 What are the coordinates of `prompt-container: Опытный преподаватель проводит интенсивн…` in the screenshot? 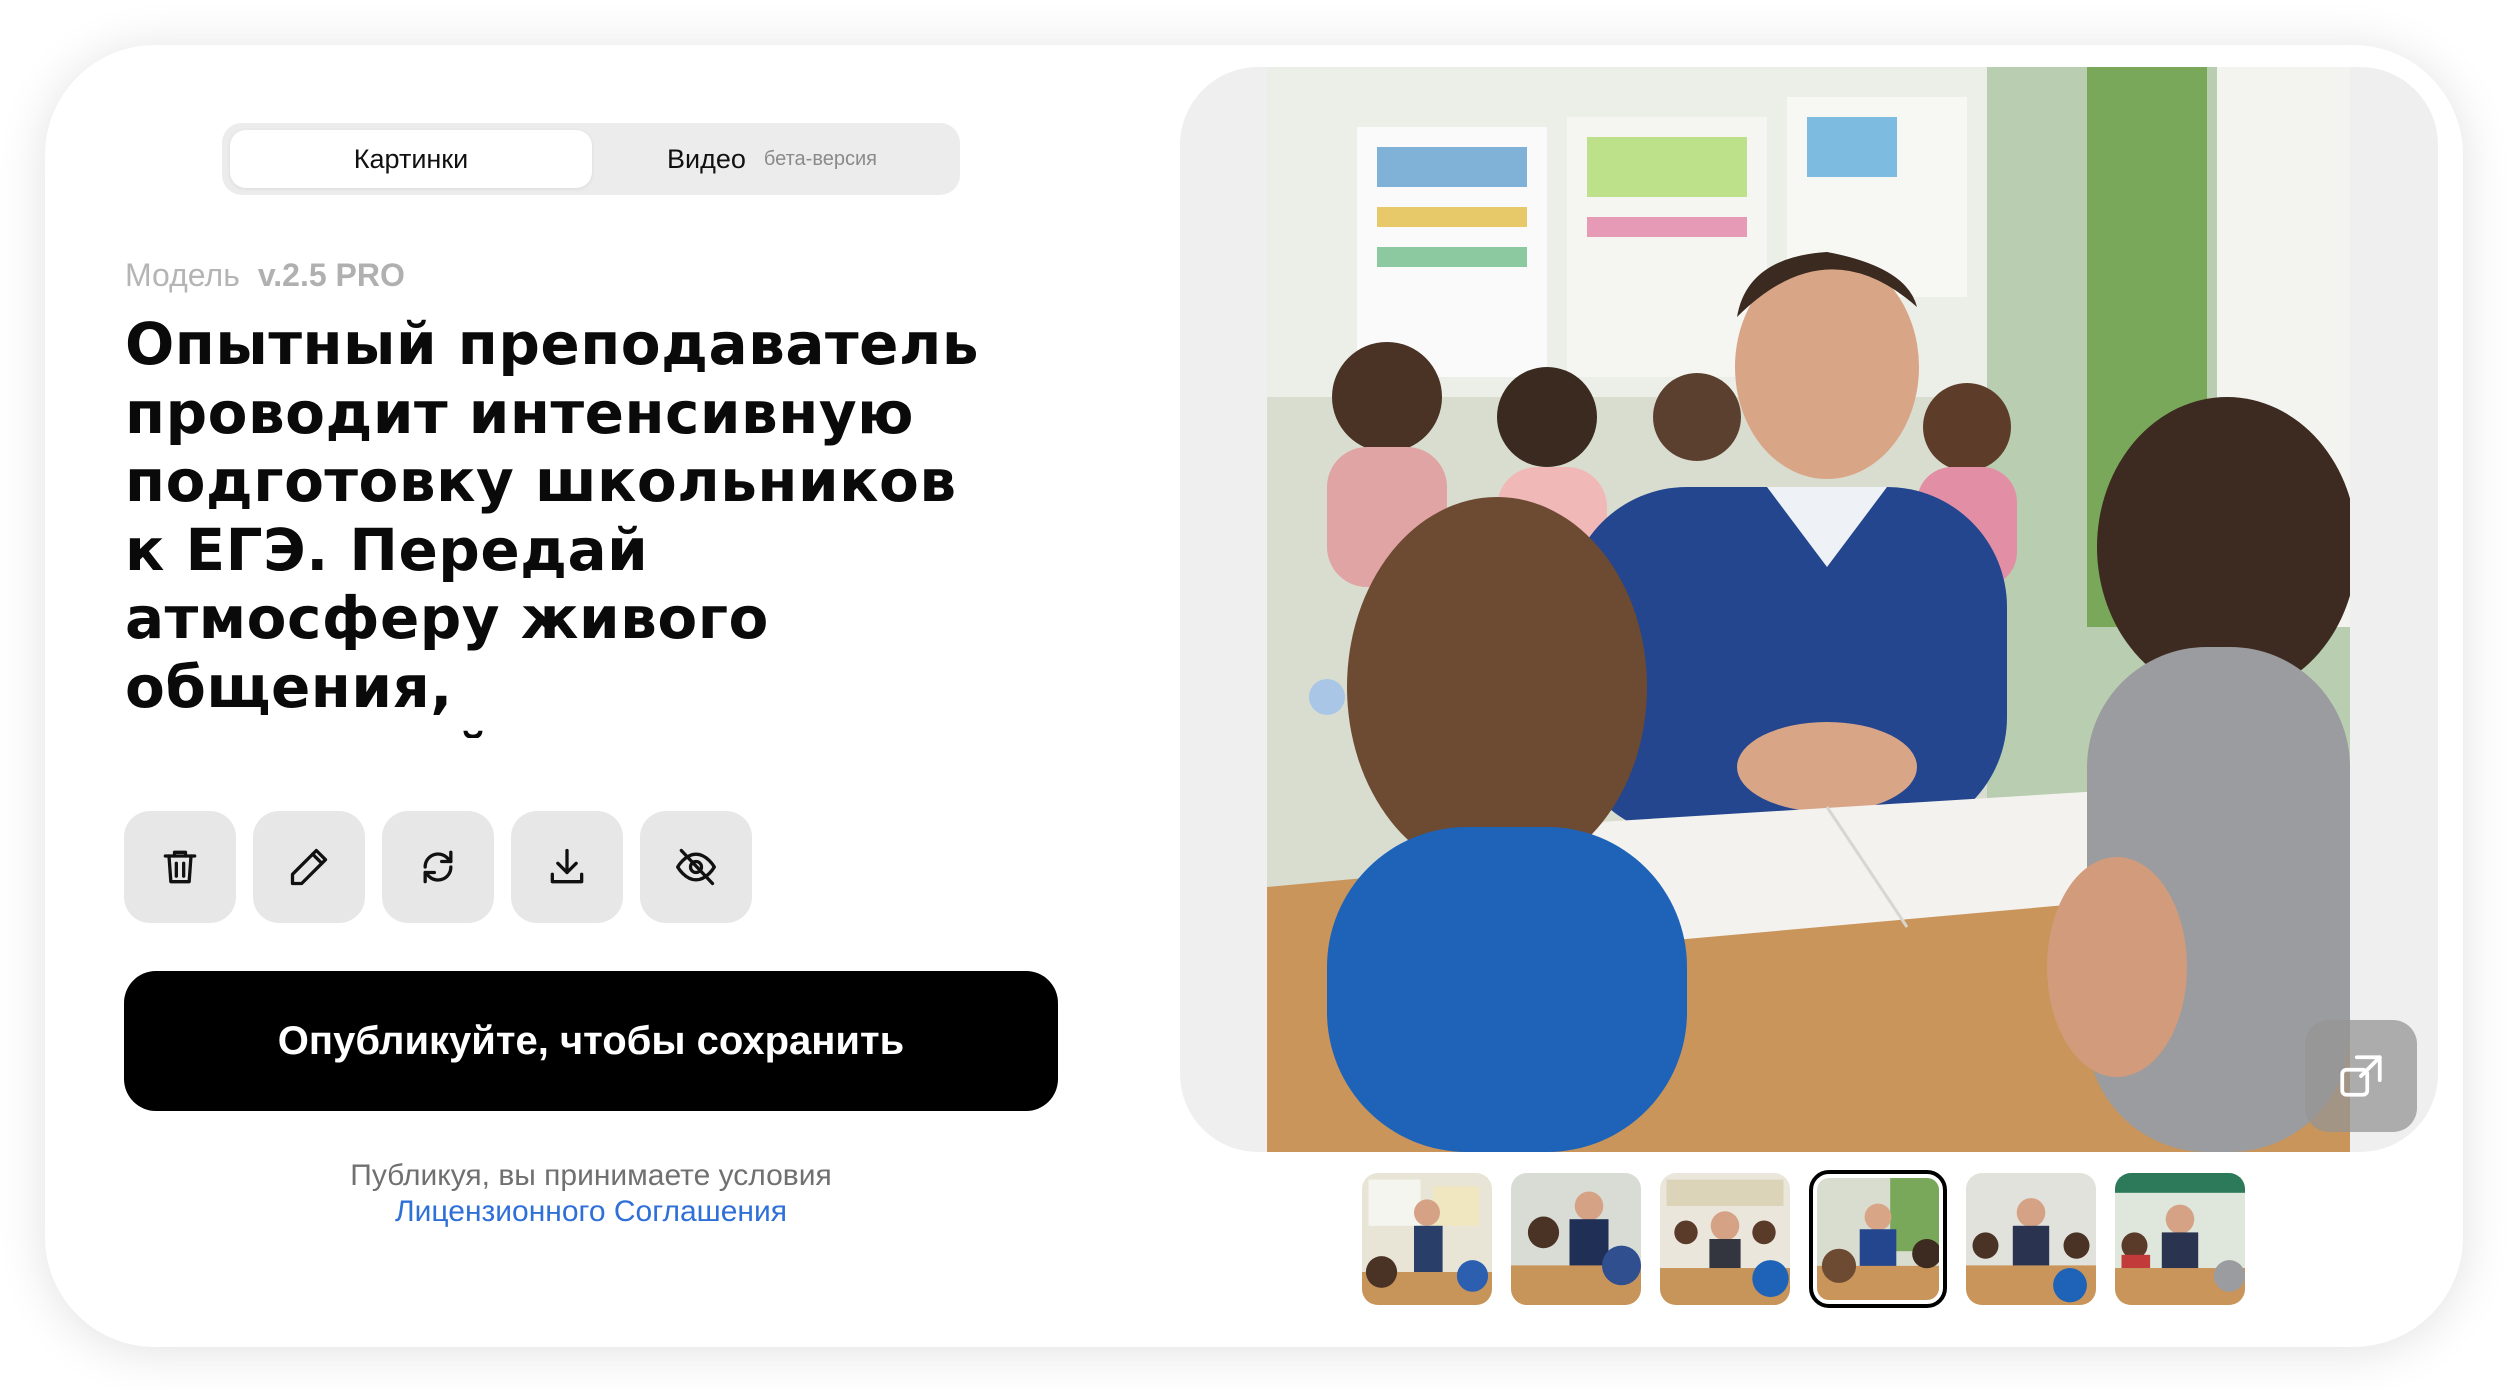 It's located at (565, 524).